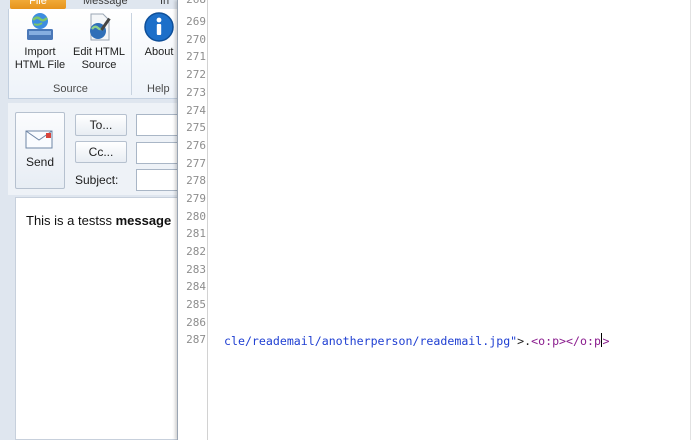  I want to click on line-number: 270, so click(196, 39).